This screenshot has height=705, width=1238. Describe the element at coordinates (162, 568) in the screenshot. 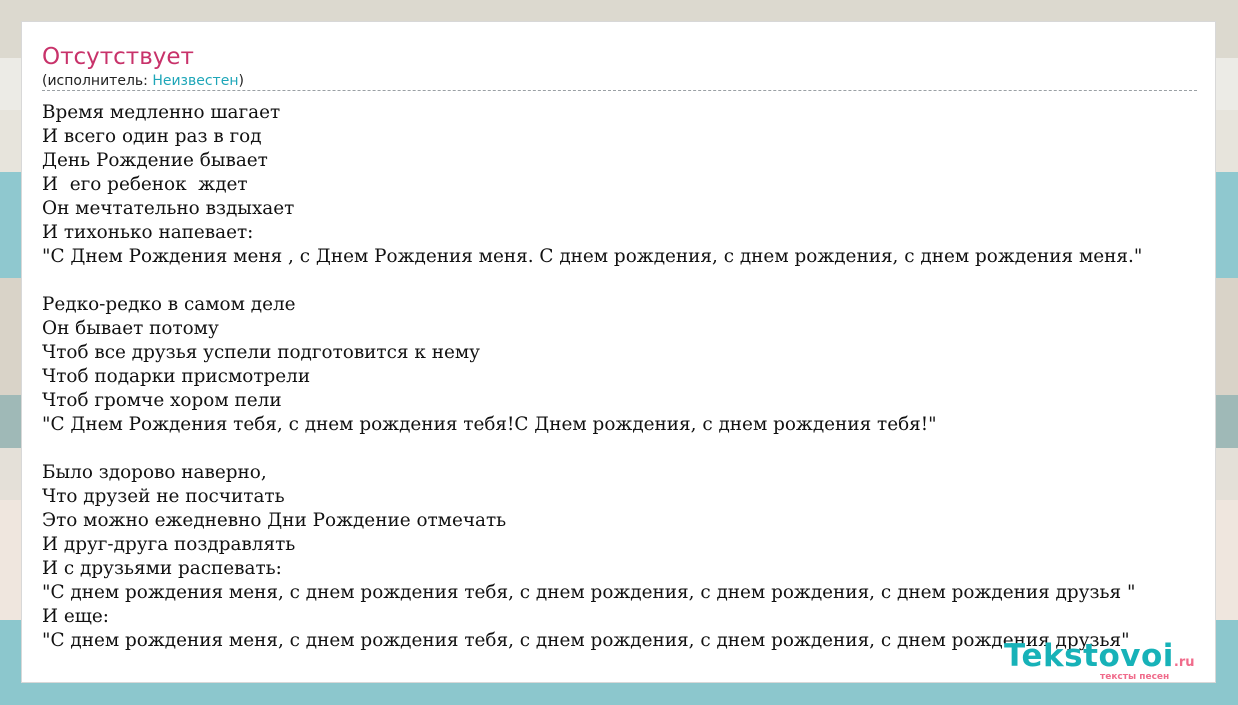

I see `lyric-line: И с друзьями распевать:` at that location.